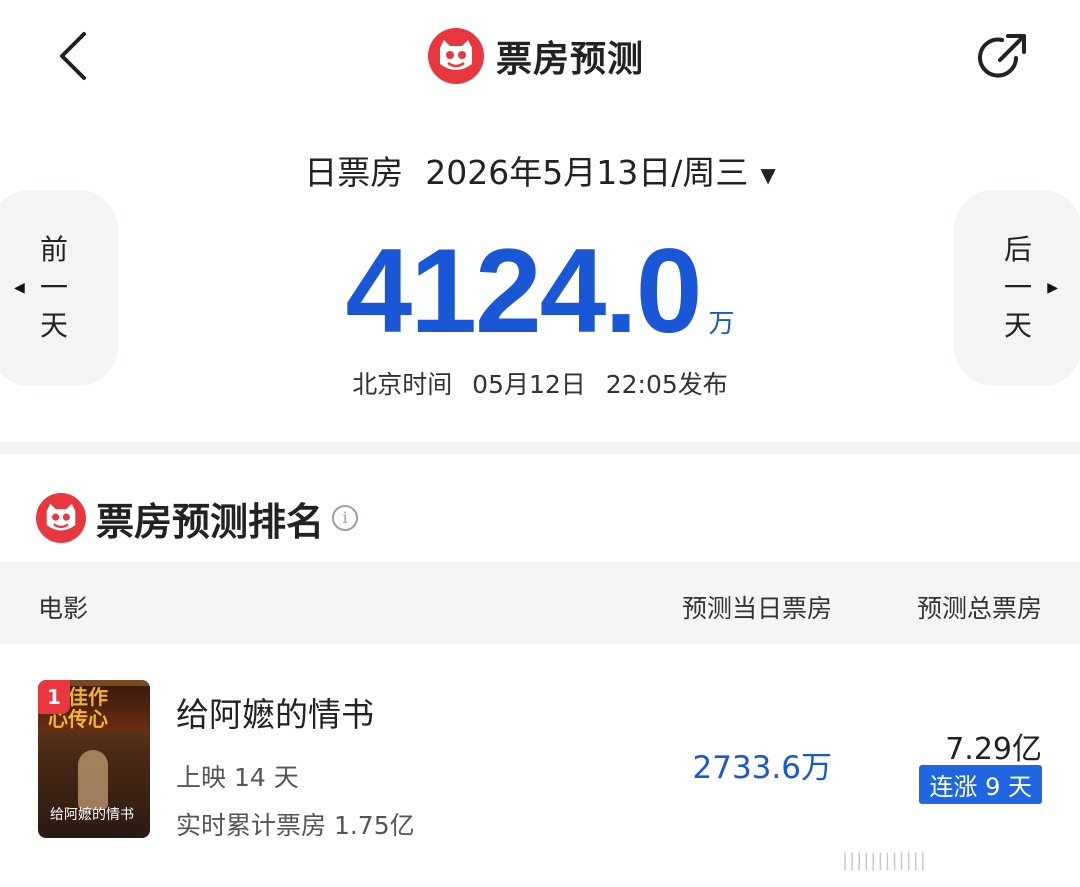  What do you see at coordinates (93, 780) in the screenshot?
I see `poster-figure` at bounding box center [93, 780].